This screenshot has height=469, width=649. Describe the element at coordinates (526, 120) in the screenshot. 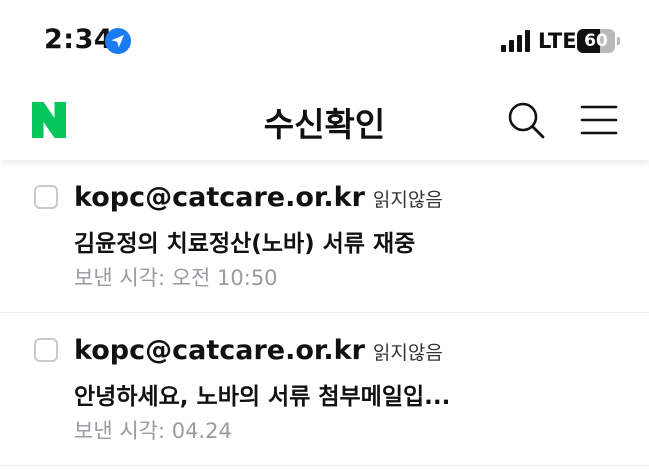

I see `search-icon` at that location.